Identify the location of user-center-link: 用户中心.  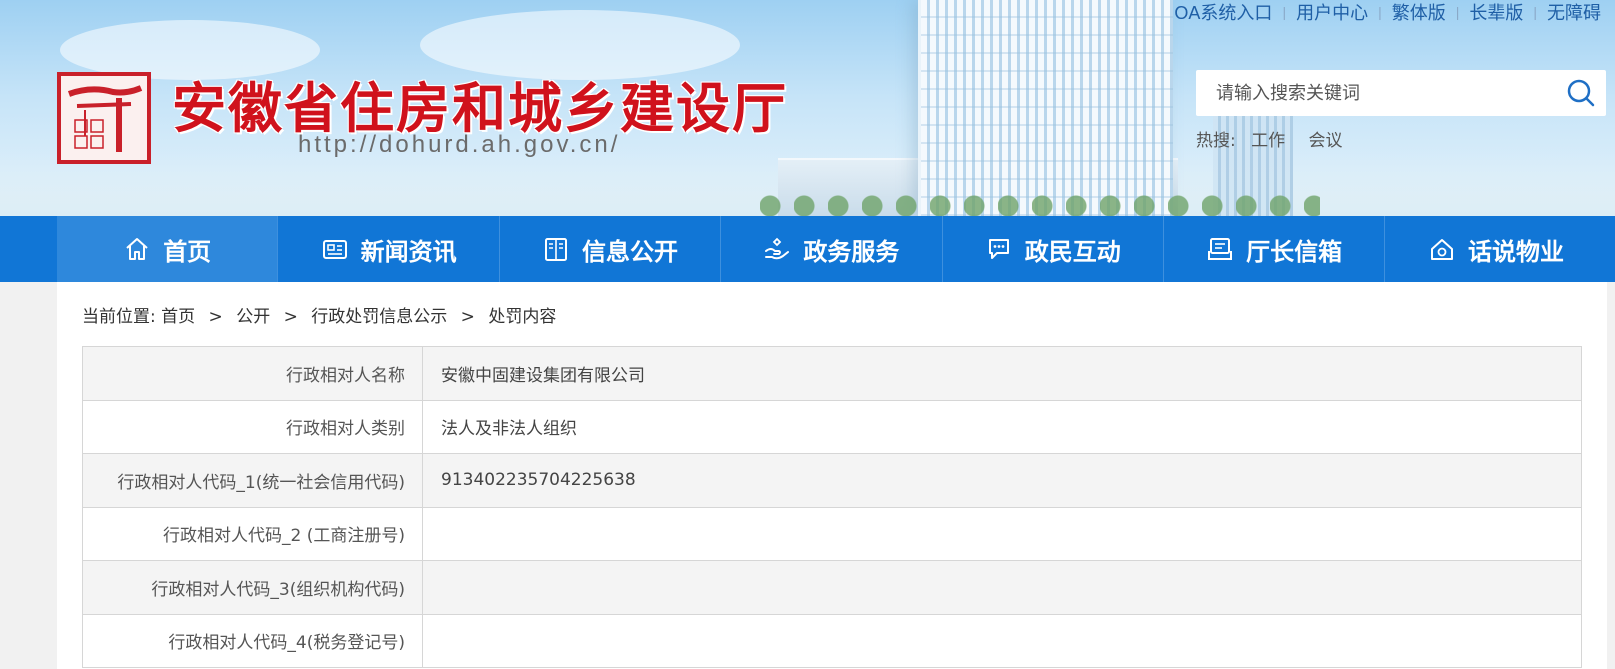
(1332, 12).